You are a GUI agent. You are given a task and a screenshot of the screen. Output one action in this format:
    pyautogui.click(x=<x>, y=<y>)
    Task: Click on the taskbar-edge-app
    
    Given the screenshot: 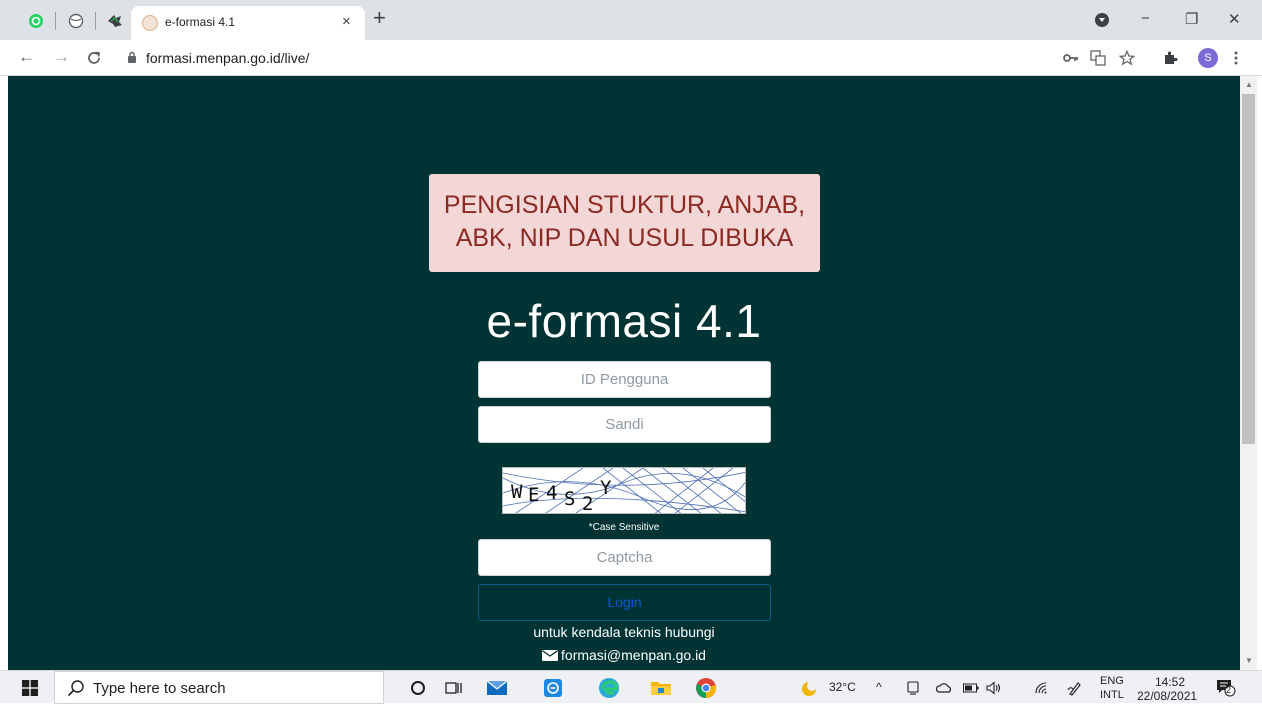 What is the action you would take?
    pyautogui.click(x=609, y=688)
    